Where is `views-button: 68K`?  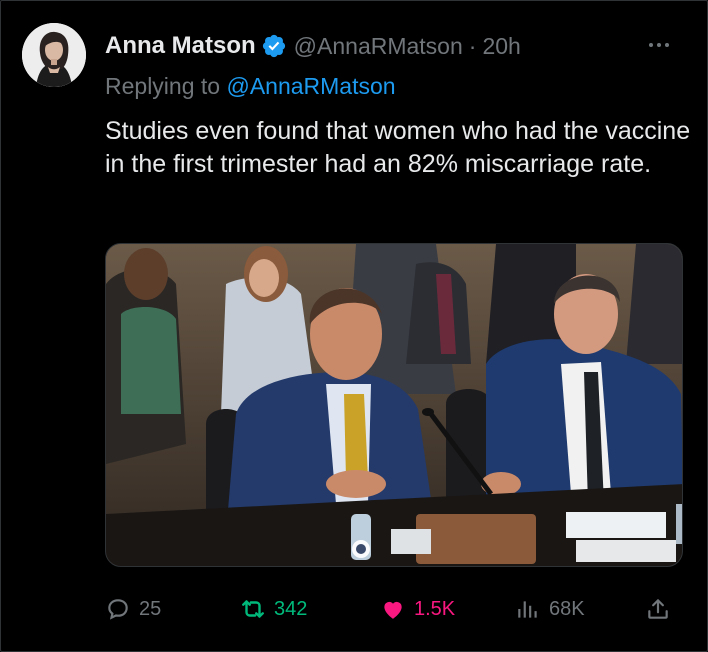
views-button: 68K is located at coordinates (550, 609).